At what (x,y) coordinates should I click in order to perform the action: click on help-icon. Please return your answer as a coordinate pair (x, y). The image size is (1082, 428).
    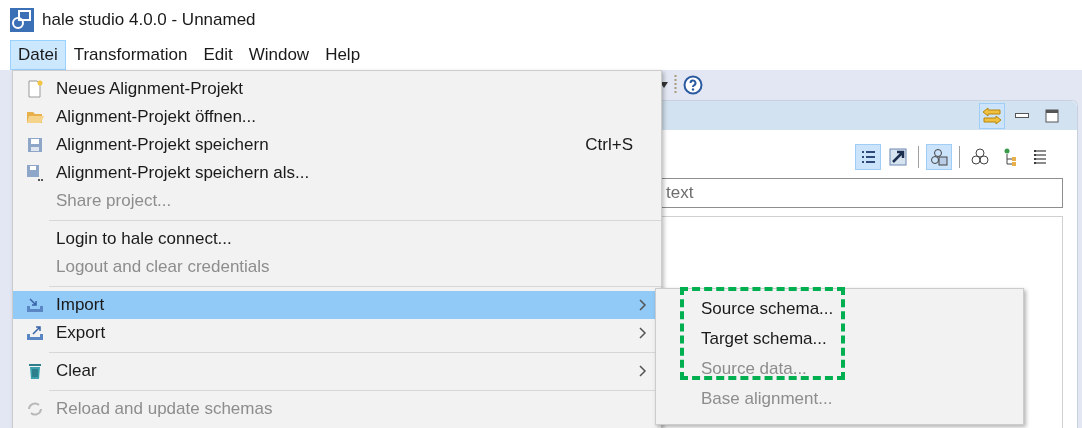
    Looking at the image, I should click on (693, 85).